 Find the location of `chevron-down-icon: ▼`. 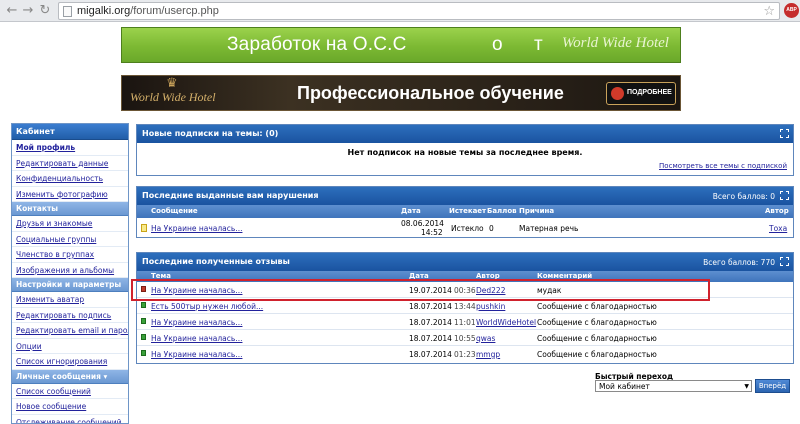

chevron-down-icon: ▼ is located at coordinates (746, 386).